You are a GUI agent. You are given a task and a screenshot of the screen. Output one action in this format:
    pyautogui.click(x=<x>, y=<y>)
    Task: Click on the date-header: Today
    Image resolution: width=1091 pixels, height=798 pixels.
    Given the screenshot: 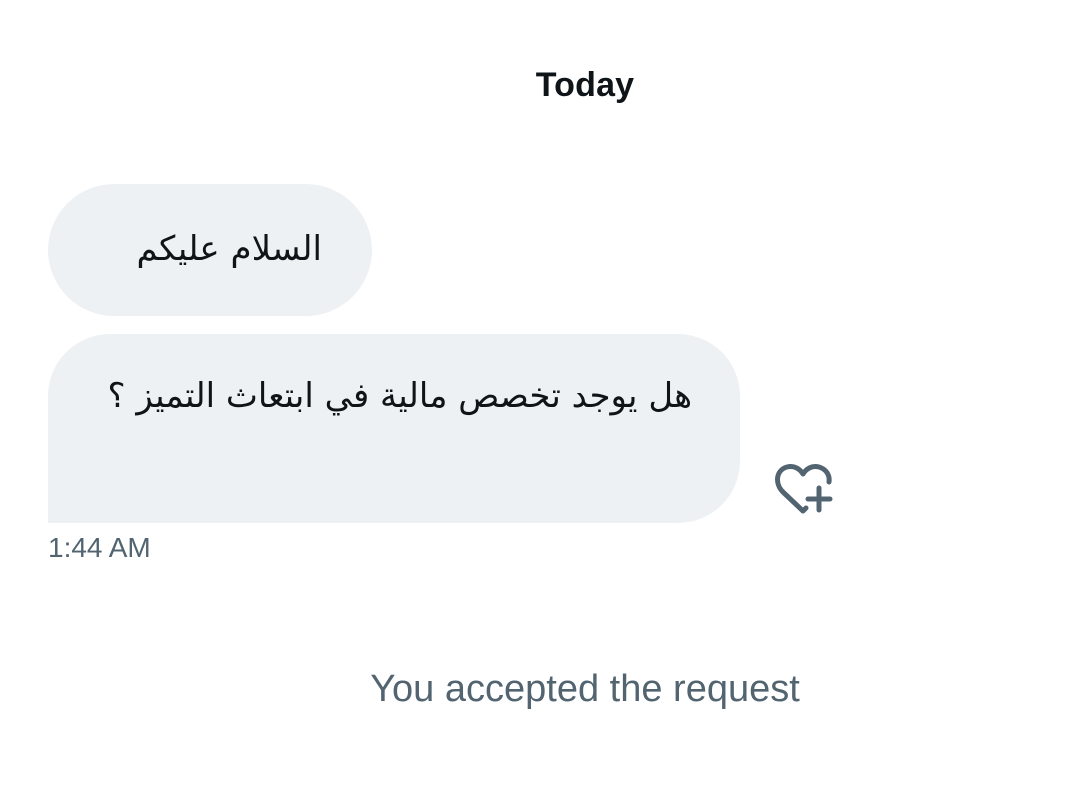 What is the action you would take?
    pyautogui.click(x=585, y=85)
    